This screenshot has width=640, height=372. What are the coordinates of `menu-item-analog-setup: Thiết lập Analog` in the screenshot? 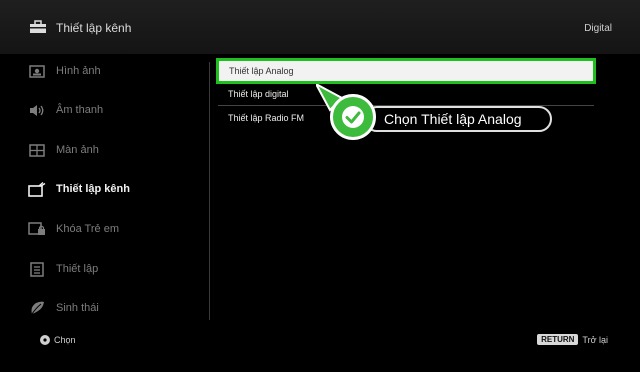 It's located at (406, 71).